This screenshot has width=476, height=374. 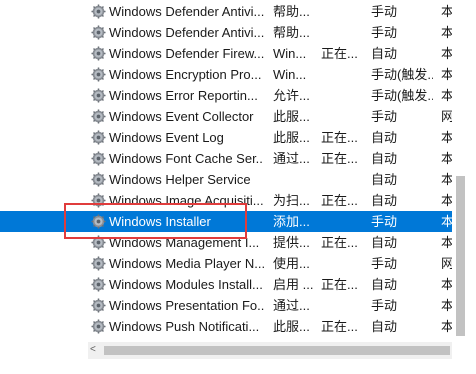 I want to click on service-row: Windows Push Notificati... 此服... 正在... 自动 本, so click(x=226, y=326).